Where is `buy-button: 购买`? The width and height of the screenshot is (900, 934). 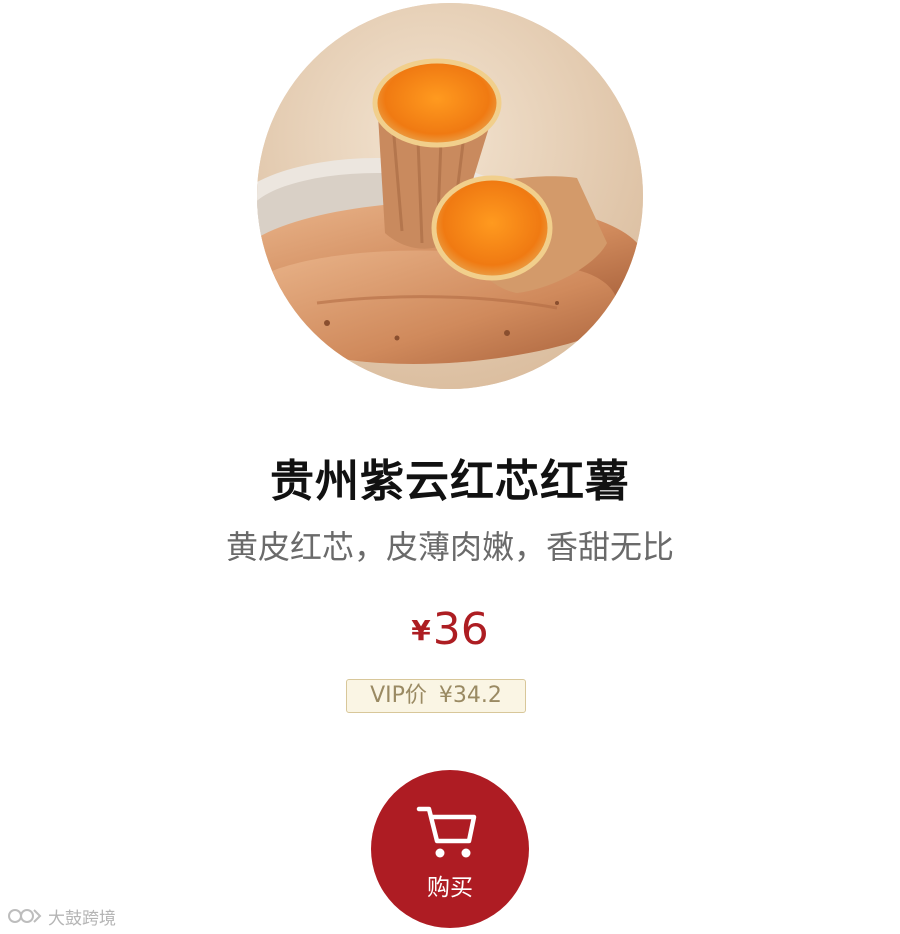 buy-button: 购买 is located at coordinates (450, 849).